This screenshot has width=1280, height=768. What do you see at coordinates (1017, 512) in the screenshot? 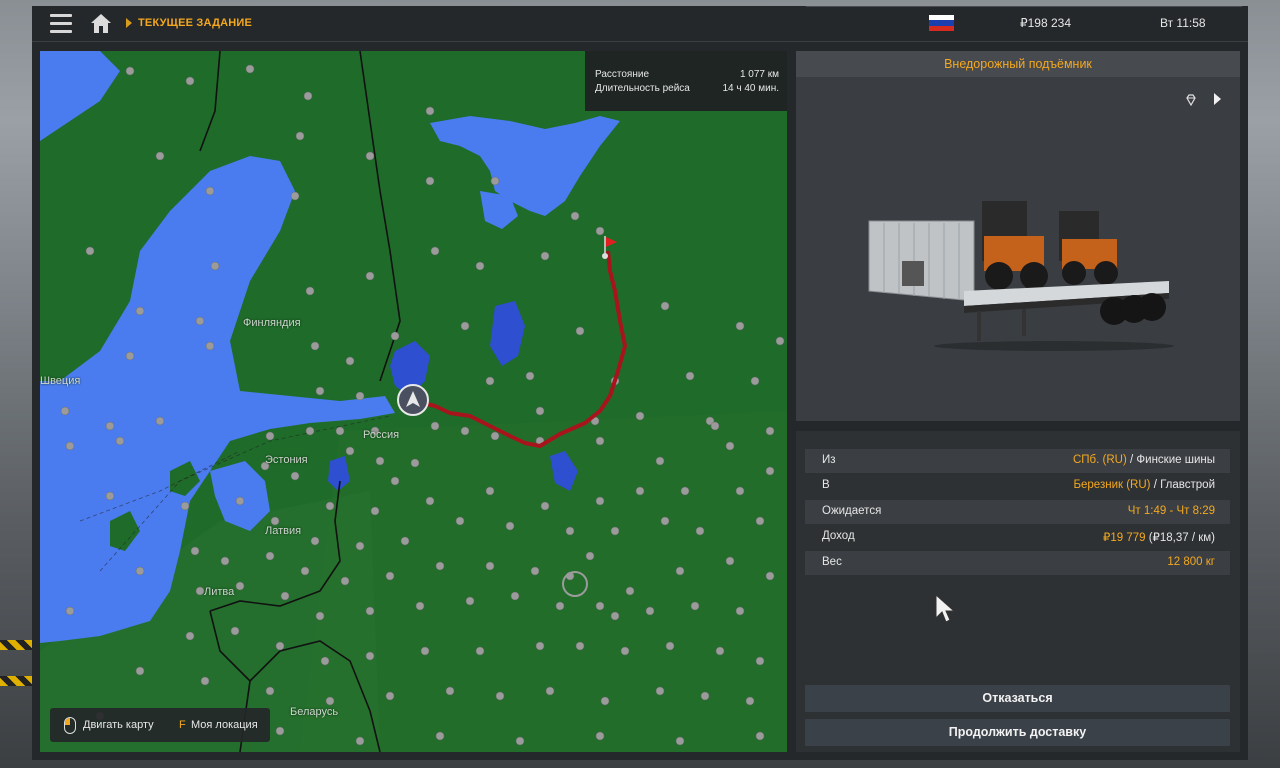
I see `detail-row-expected: Ожидается Чт 1:49 - Чт 8:29` at bounding box center [1017, 512].